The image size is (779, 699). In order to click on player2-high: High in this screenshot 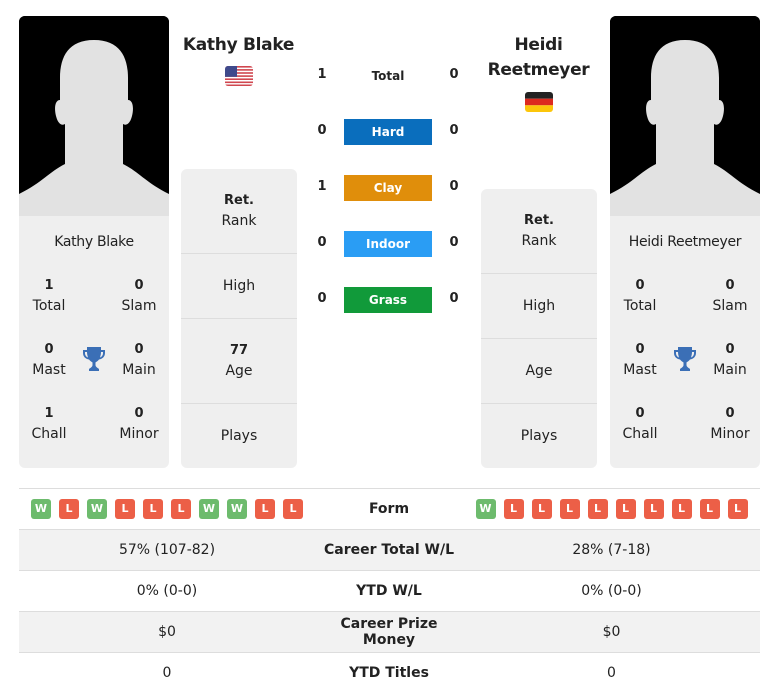, I will do `click(539, 306)`.